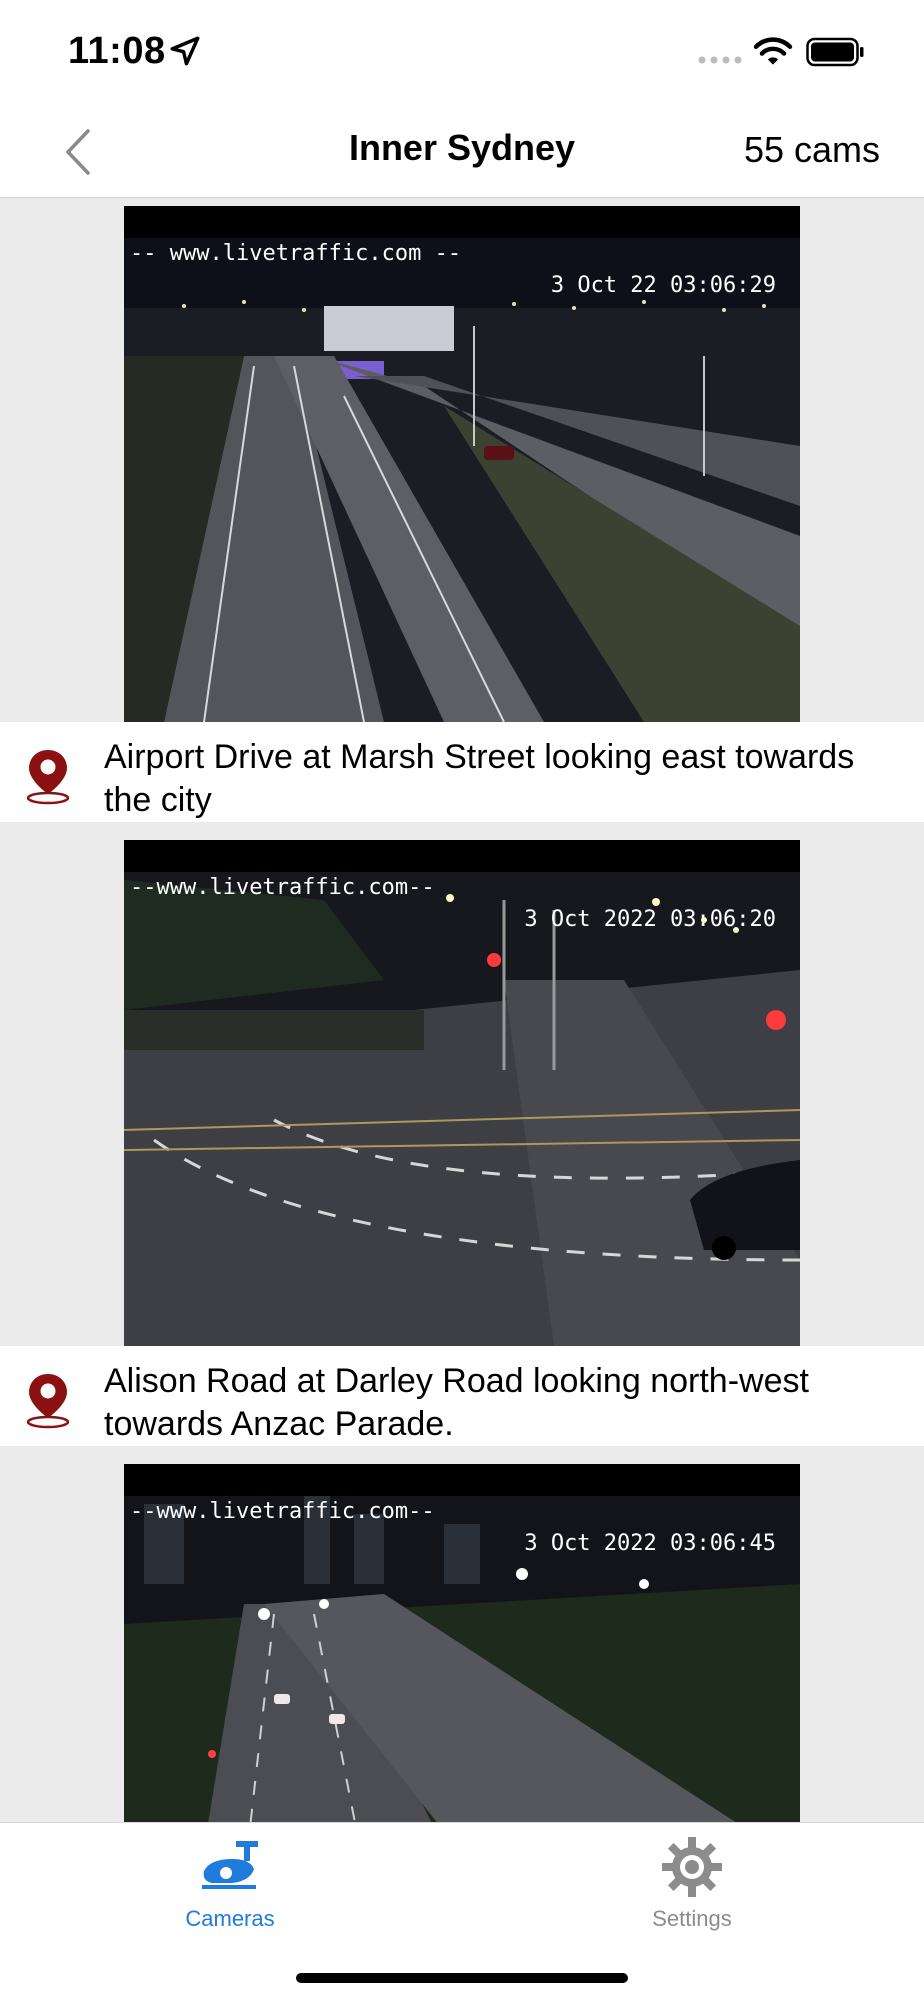 This screenshot has width=924, height=2001. What do you see at coordinates (720, 60) in the screenshot?
I see `cellular-signal-icon` at bounding box center [720, 60].